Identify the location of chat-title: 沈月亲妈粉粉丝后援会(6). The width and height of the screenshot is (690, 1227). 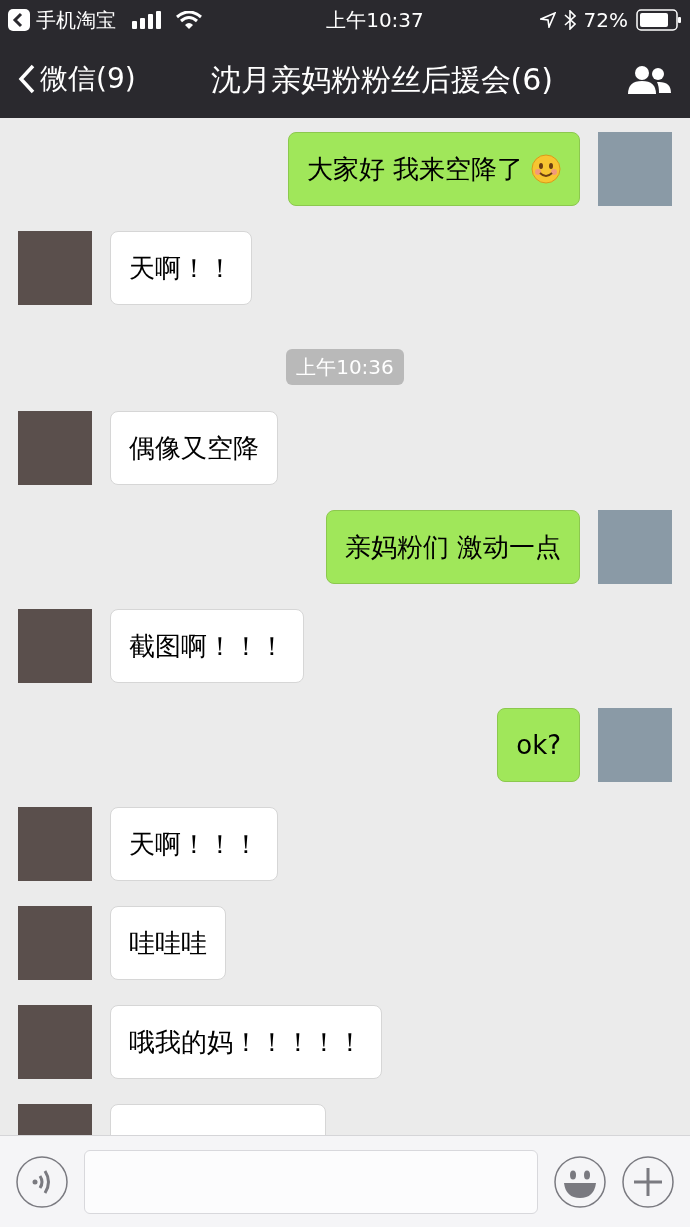
(382, 79).